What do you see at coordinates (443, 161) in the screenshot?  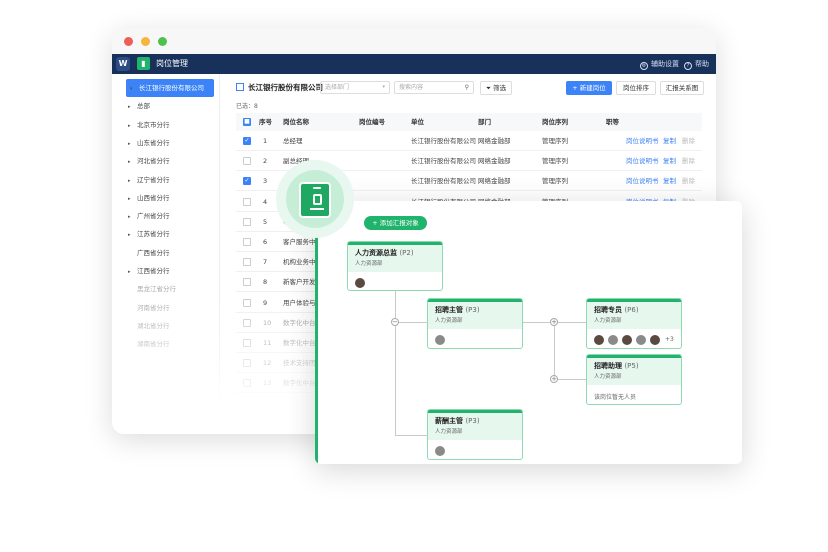 I see `row-unit: 长江银行股份有限公司` at bounding box center [443, 161].